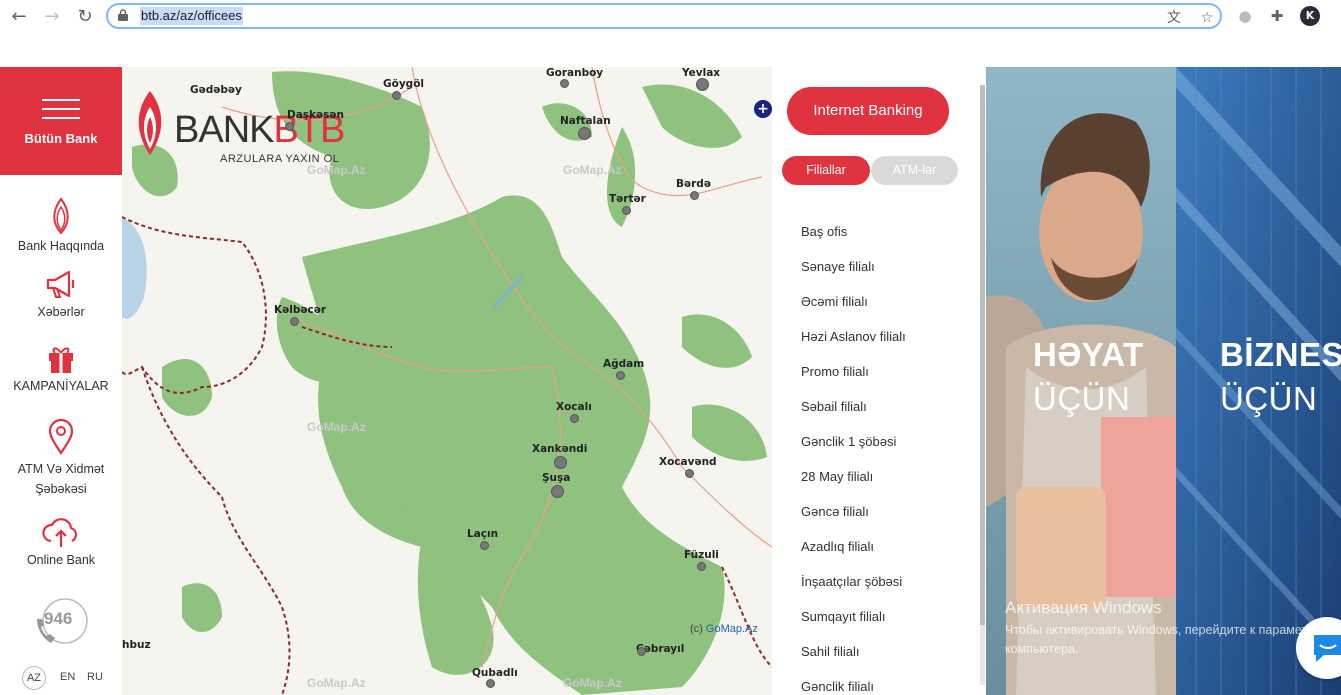 This screenshot has height=695, width=1341. I want to click on city-label: Tərtər, so click(627, 199).